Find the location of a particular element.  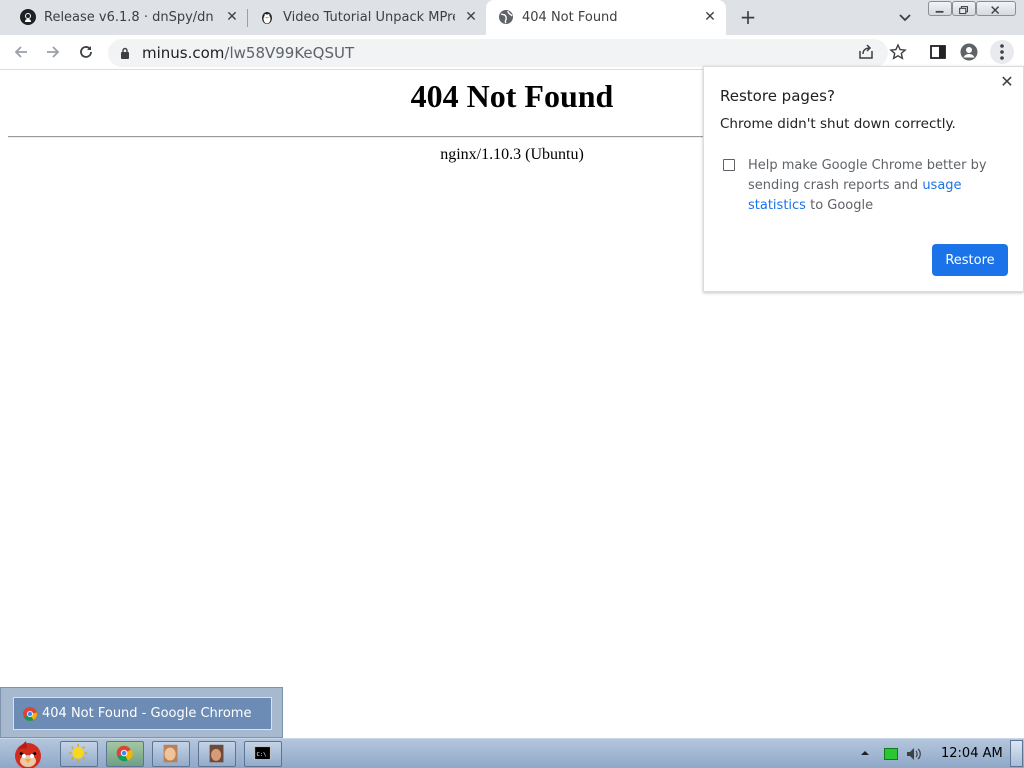

qq-penguin-icon is located at coordinates (267, 18).